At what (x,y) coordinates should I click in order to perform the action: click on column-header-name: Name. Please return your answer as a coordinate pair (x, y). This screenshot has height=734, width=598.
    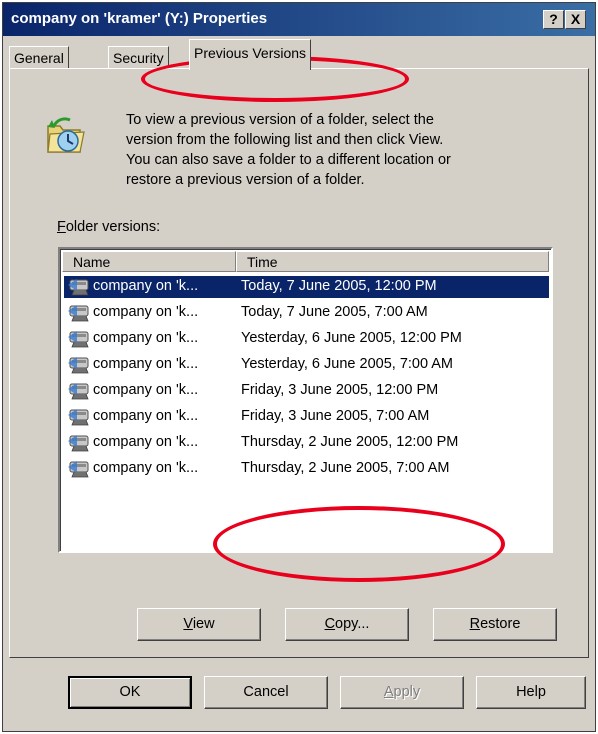
    Looking at the image, I should click on (149, 261).